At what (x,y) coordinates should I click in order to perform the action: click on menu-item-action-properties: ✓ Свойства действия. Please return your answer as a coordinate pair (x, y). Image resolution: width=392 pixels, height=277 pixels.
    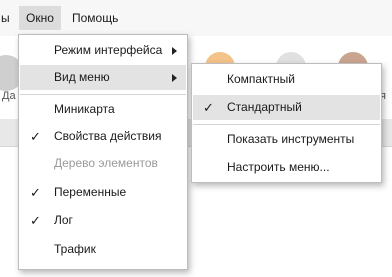
    Looking at the image, I should click on (103, 136).